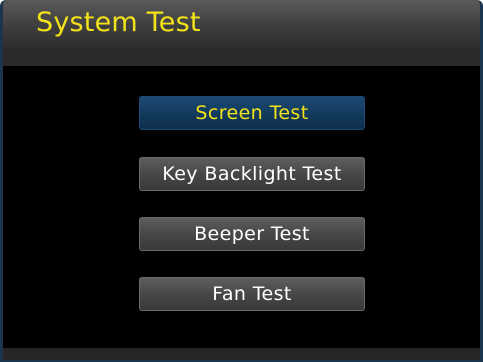 The image size is (483, 362). What do you see at coordinates (252, 174) in the screenshot?
I see `key-backlight-test-button: Key Backlight Test` at bounding box center [252, 174].